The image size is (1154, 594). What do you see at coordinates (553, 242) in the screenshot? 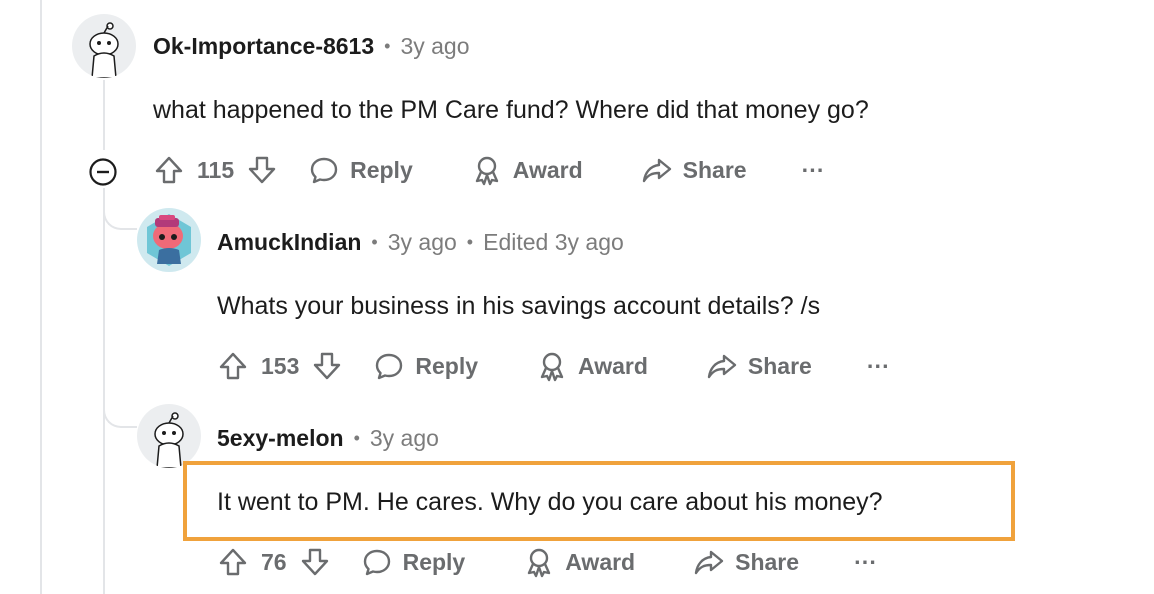
I see `edited-label: Edited 3y ago` at bounding box center [553, 242].